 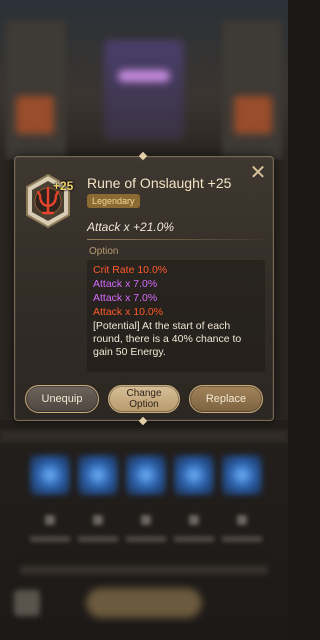 I want to click on rune-level: +25, so click(x=219, y=183).